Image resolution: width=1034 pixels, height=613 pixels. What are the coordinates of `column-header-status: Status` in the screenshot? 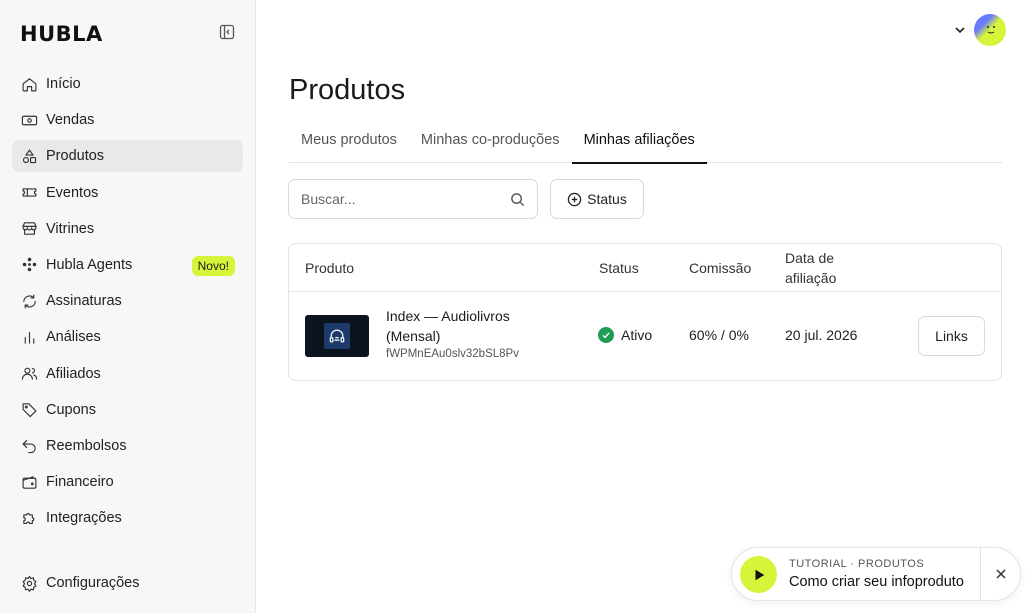 It's located at (619, 268).